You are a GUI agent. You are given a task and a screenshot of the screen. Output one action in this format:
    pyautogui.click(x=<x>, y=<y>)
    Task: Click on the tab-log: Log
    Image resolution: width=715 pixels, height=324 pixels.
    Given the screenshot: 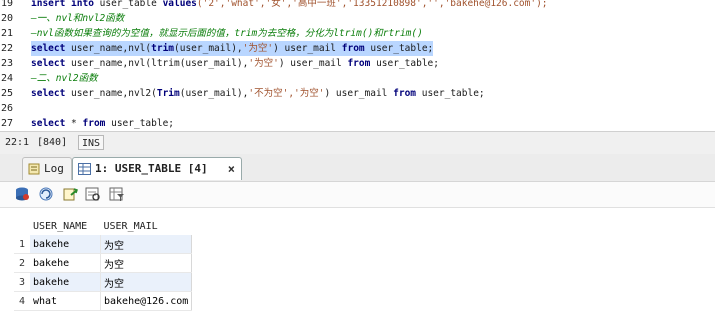 What is the action you would take?
    pyautogui.click(x=47, y=168)
    